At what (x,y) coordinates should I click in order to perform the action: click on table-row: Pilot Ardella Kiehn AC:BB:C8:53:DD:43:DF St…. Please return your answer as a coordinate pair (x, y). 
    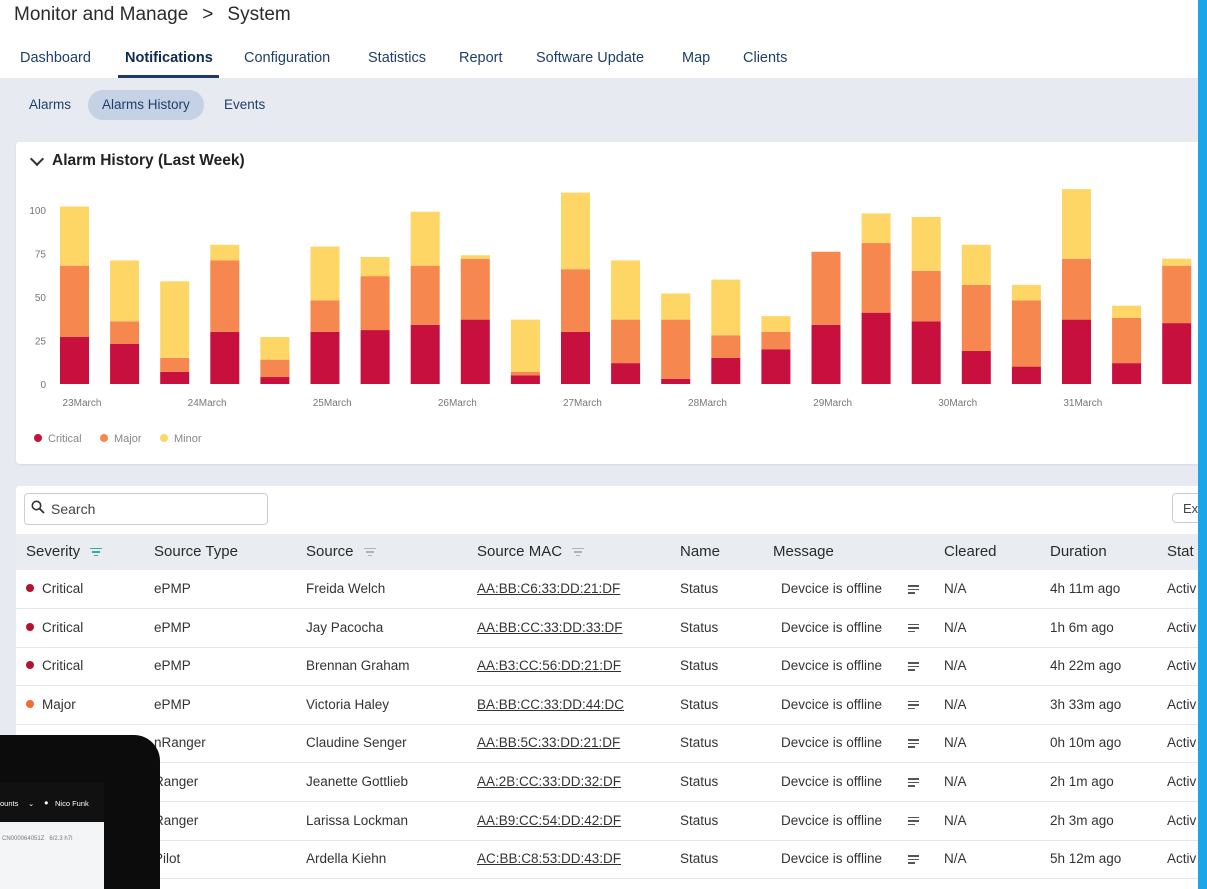
    Looking at the image, I should click on (607, 860).